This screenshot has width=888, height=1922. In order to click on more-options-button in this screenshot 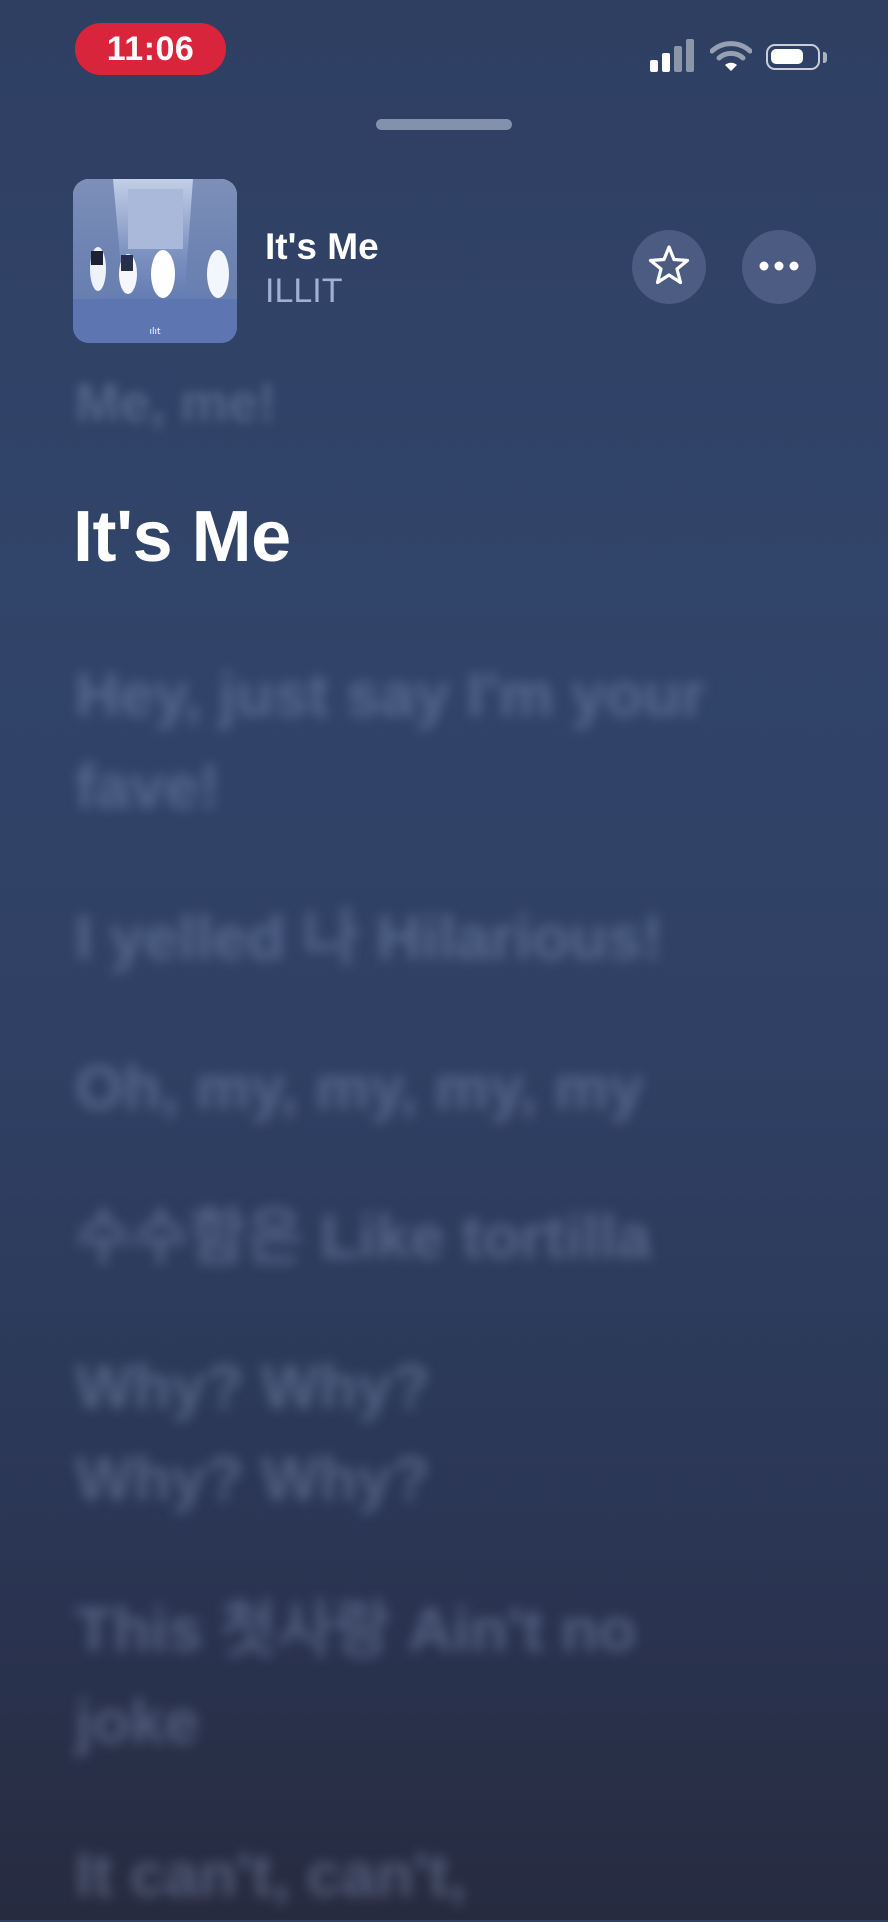, I will do `click(779, 267)`.